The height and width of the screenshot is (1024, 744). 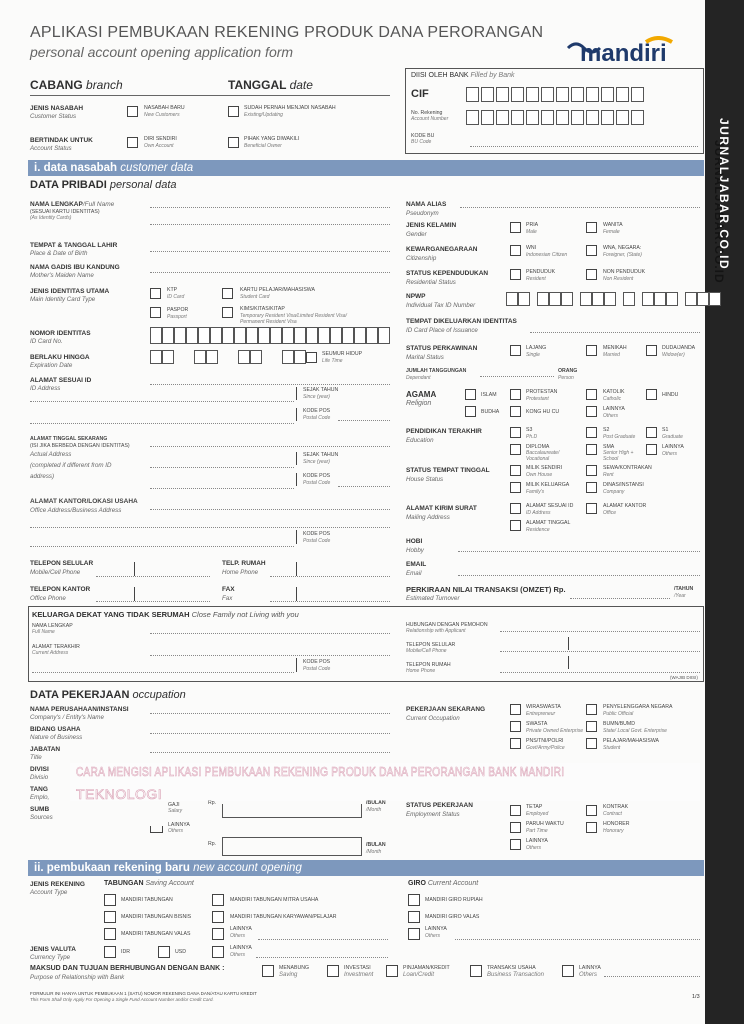 I want to click on family-home-phone-field, so click(x=600, y=672).